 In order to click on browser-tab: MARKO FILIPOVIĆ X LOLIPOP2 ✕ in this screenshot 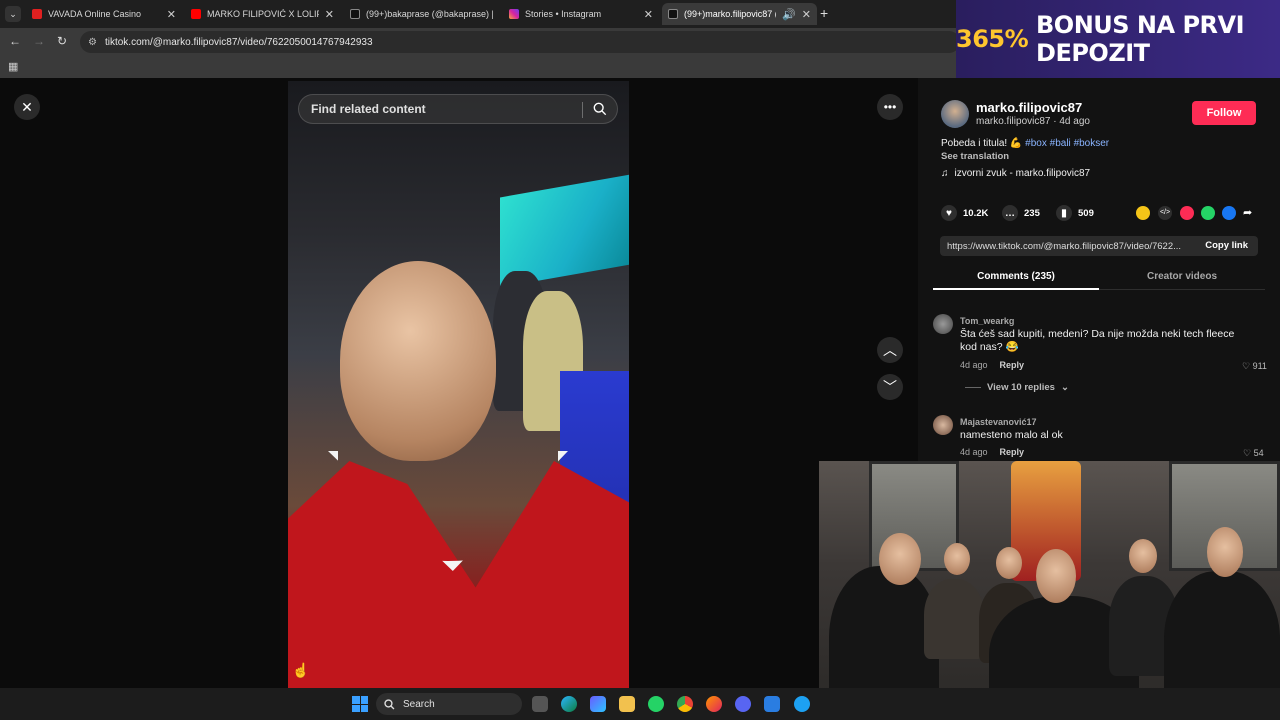, I will do `click(262, 14)`.